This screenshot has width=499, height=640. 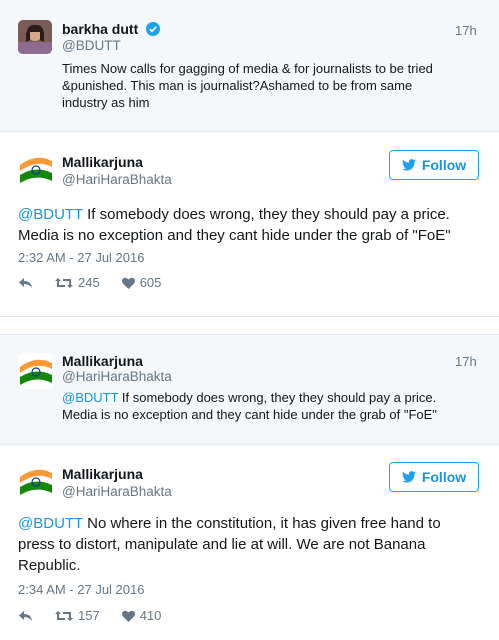 What do you see at coordinates (141, 615) in the screenshot?
I see `like-button: 410` at bounding box center [141, 615].